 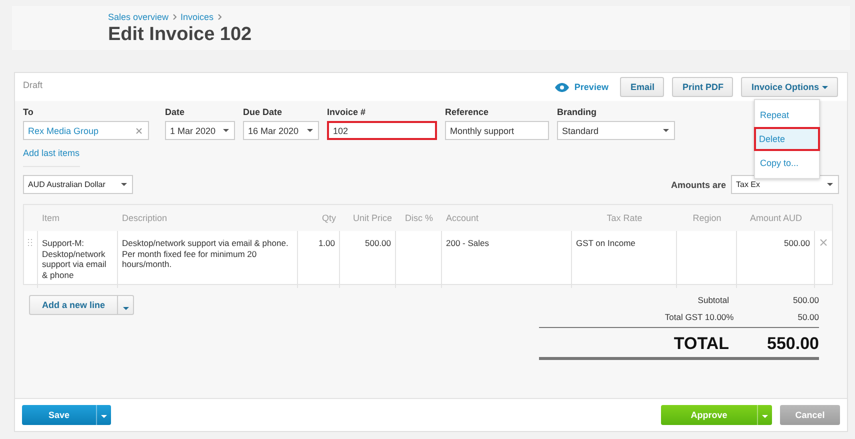 I want to click on page-title: Edit Invoice 102, so click(x=180, y=35).